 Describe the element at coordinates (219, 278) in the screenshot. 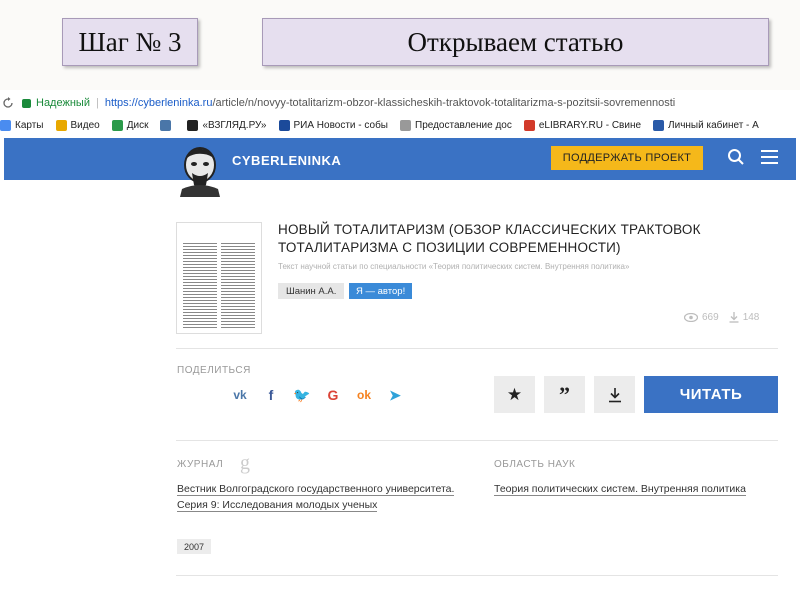

I see `article-thumbnail` at that location.